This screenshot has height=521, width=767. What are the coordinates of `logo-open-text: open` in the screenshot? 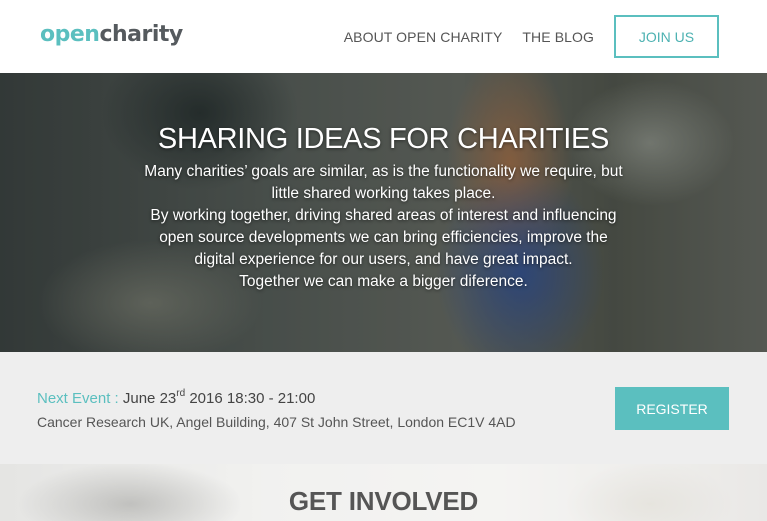 It's located at (70, 34).